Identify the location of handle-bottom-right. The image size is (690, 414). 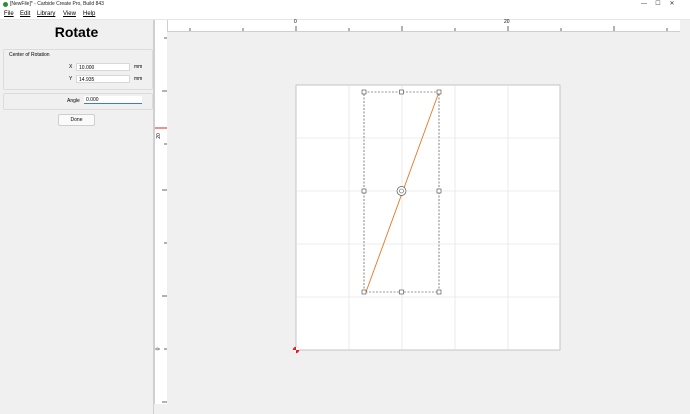
(439, 292).